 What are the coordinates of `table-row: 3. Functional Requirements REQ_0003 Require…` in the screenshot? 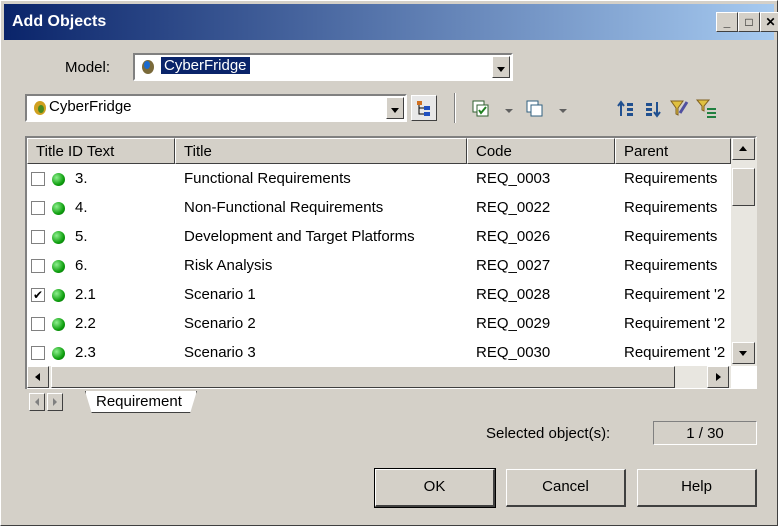 It's located at (379, 179).